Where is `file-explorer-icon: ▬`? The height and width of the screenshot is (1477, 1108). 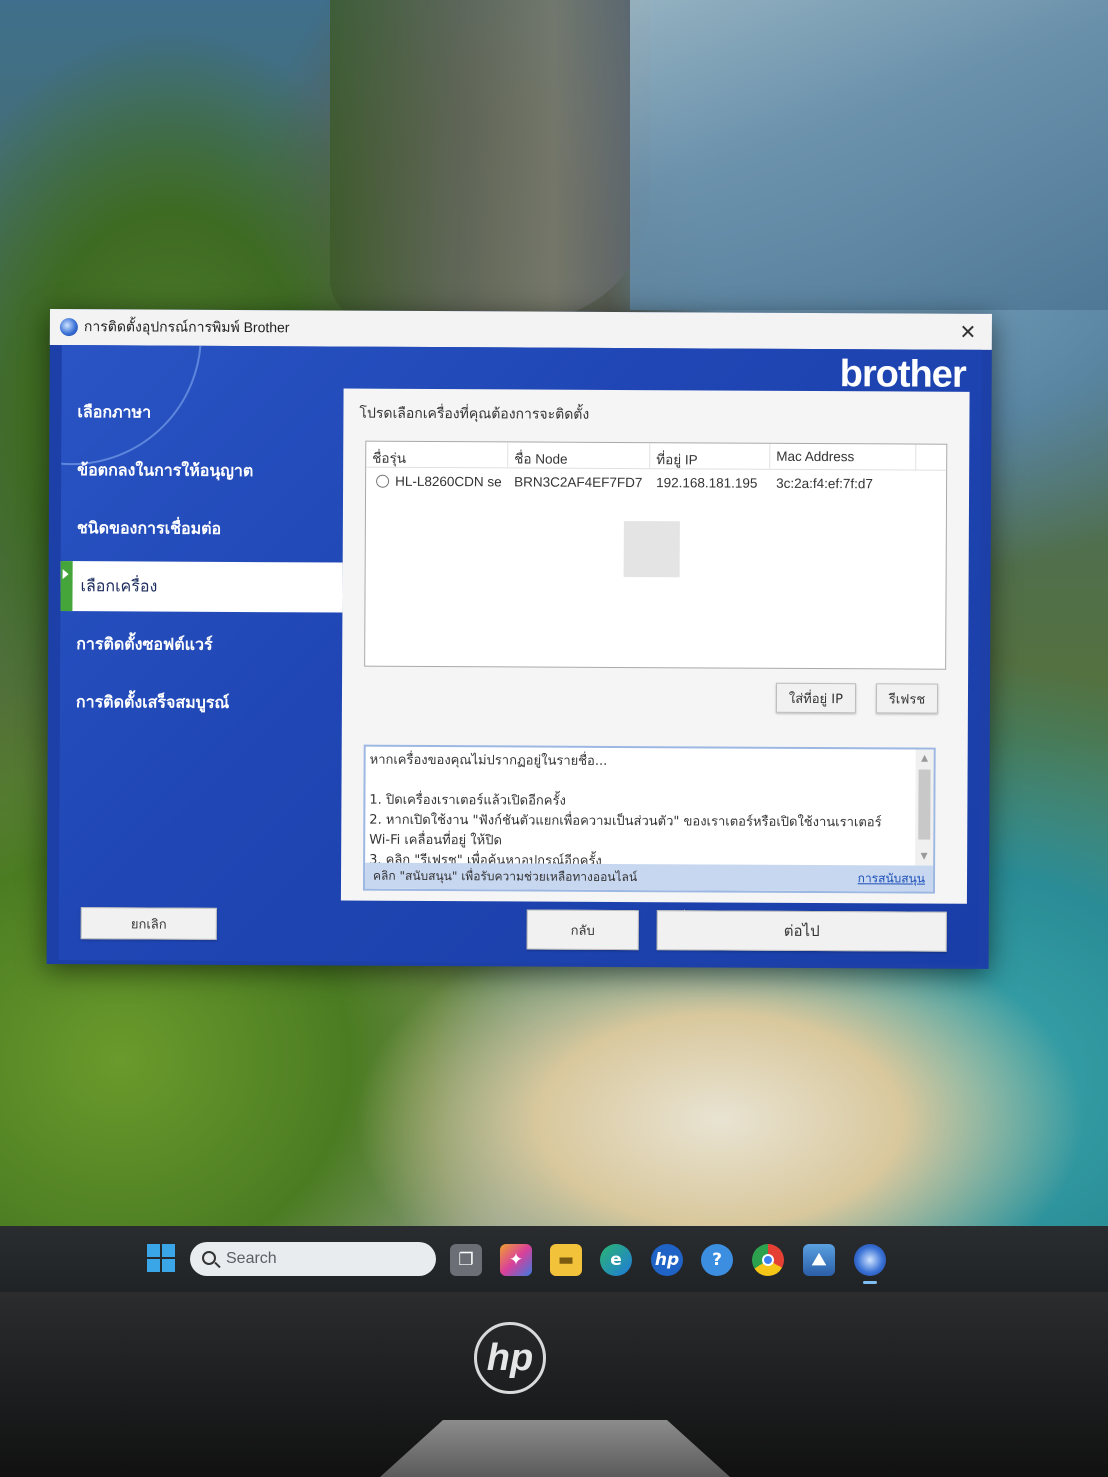 file-explorer-icon: ▬ is located at coordinates (566, 1260).